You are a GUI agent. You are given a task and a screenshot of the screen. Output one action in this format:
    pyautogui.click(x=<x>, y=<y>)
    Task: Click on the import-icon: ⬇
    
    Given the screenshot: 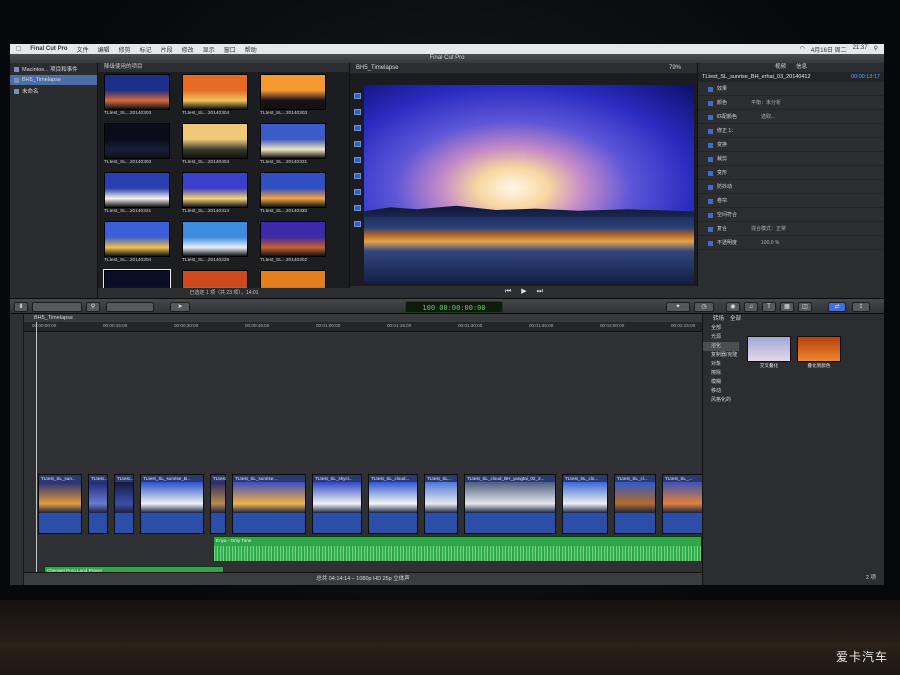 What is the action you would take?
    pyautogui.click(x=21, y=307)
    